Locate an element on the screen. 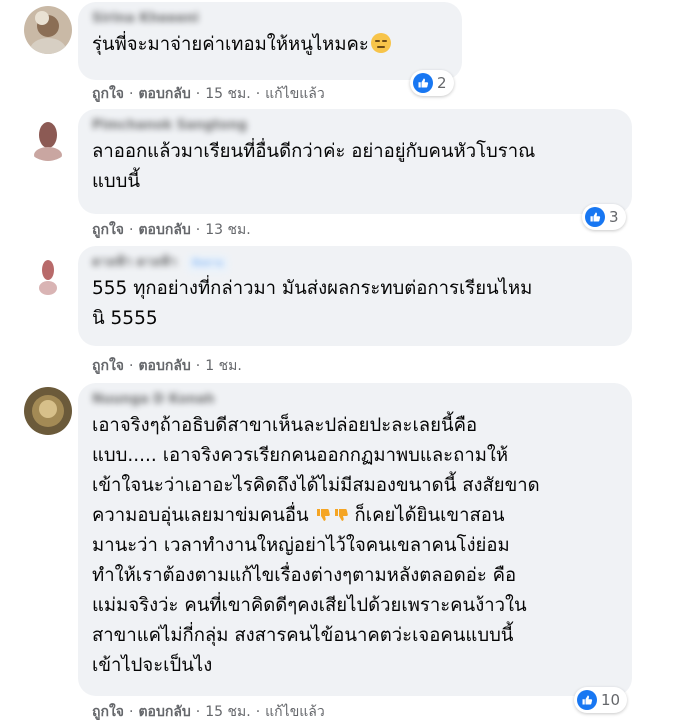 The image size is (688, 725). reaction-summary: 3 is located at coordinates (604, 217).